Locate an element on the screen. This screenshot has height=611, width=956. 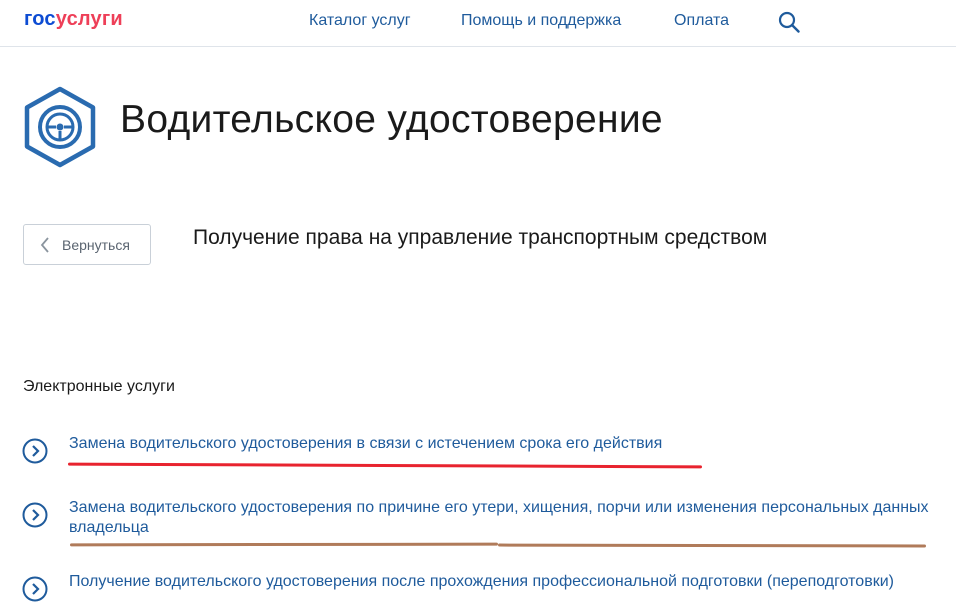
steering-wheel-icon is located at coordinates (60, 127).